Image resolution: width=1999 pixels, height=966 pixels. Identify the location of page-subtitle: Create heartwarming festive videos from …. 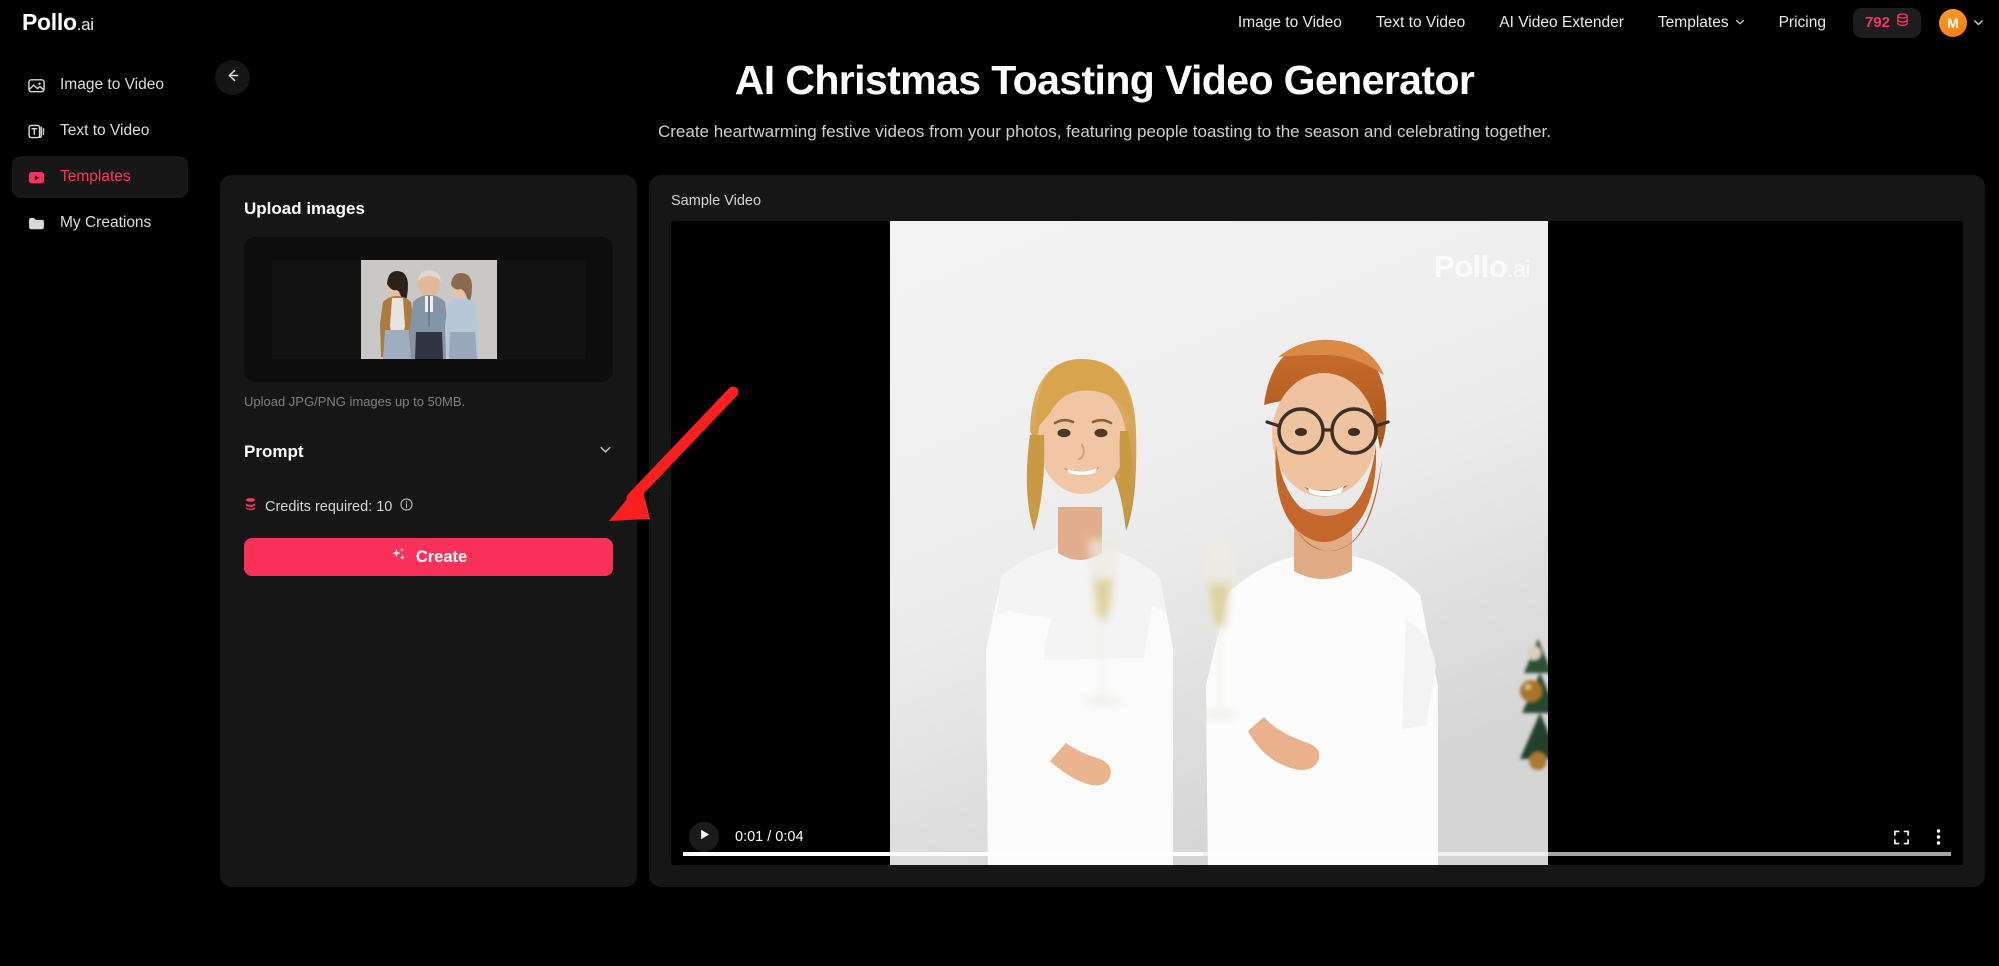
(1104, 132).